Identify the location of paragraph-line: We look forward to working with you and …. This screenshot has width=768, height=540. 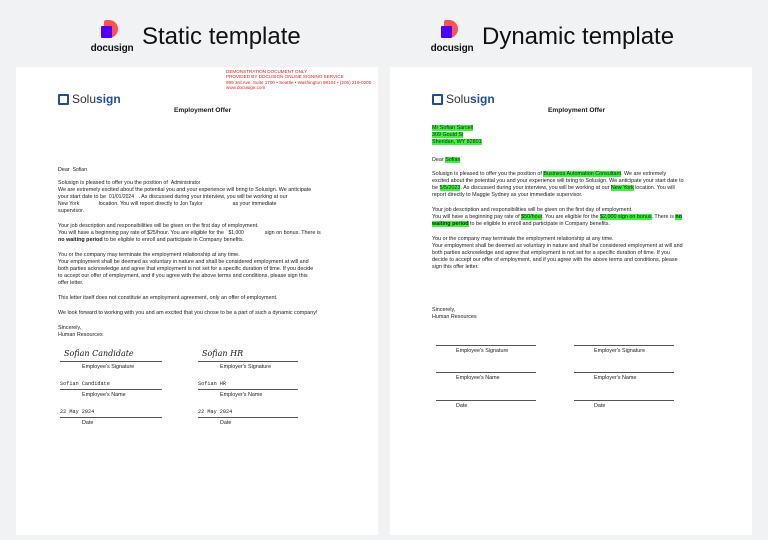
(188, 313).